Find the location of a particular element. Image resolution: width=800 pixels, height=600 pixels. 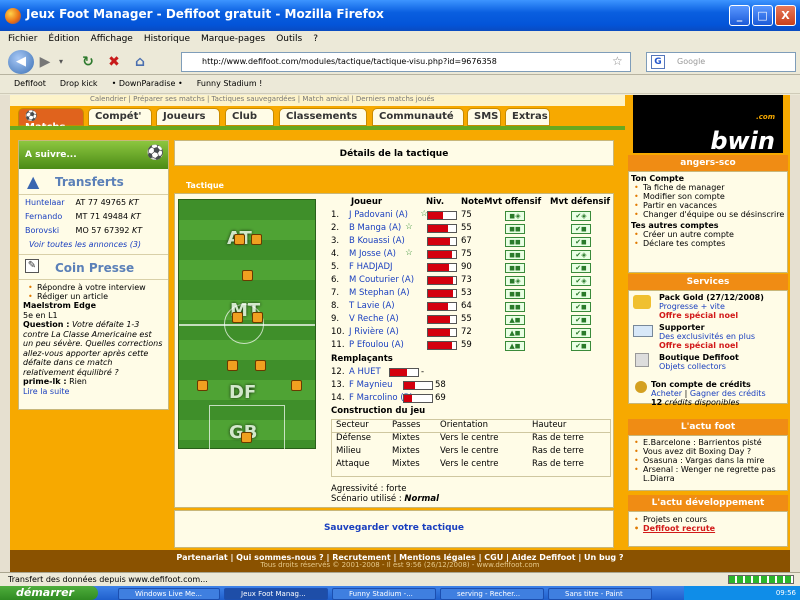

bwin-ad: .com bwin is located at coordinates (708, 125).